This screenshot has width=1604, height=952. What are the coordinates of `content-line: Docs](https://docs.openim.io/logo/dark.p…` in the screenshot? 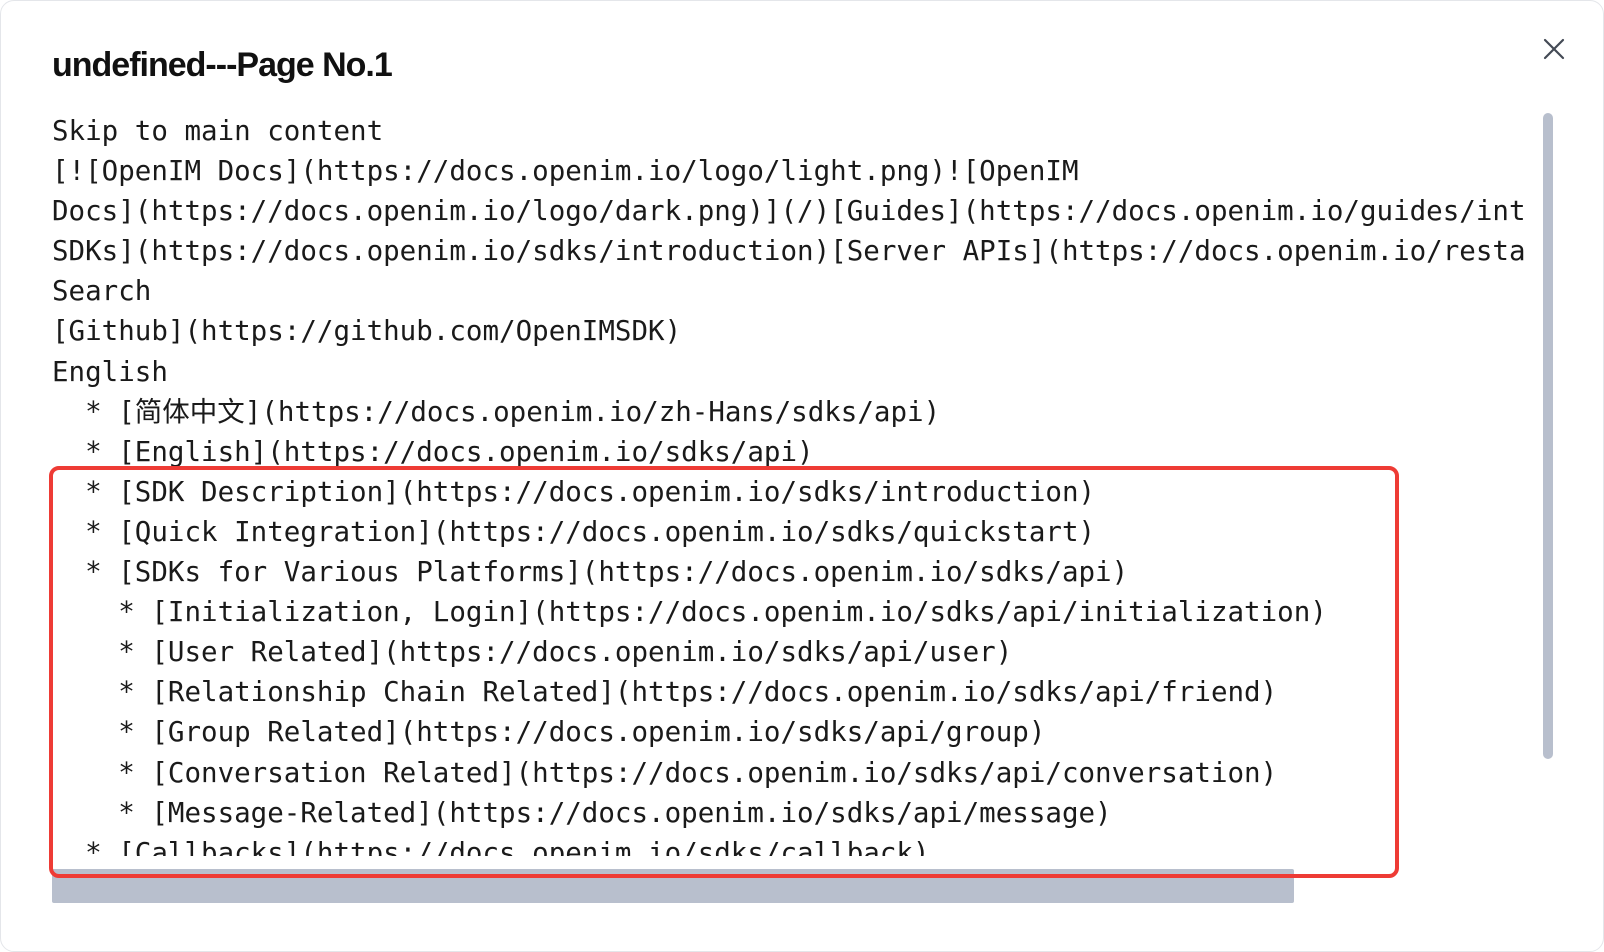 It's located at (789, 211).